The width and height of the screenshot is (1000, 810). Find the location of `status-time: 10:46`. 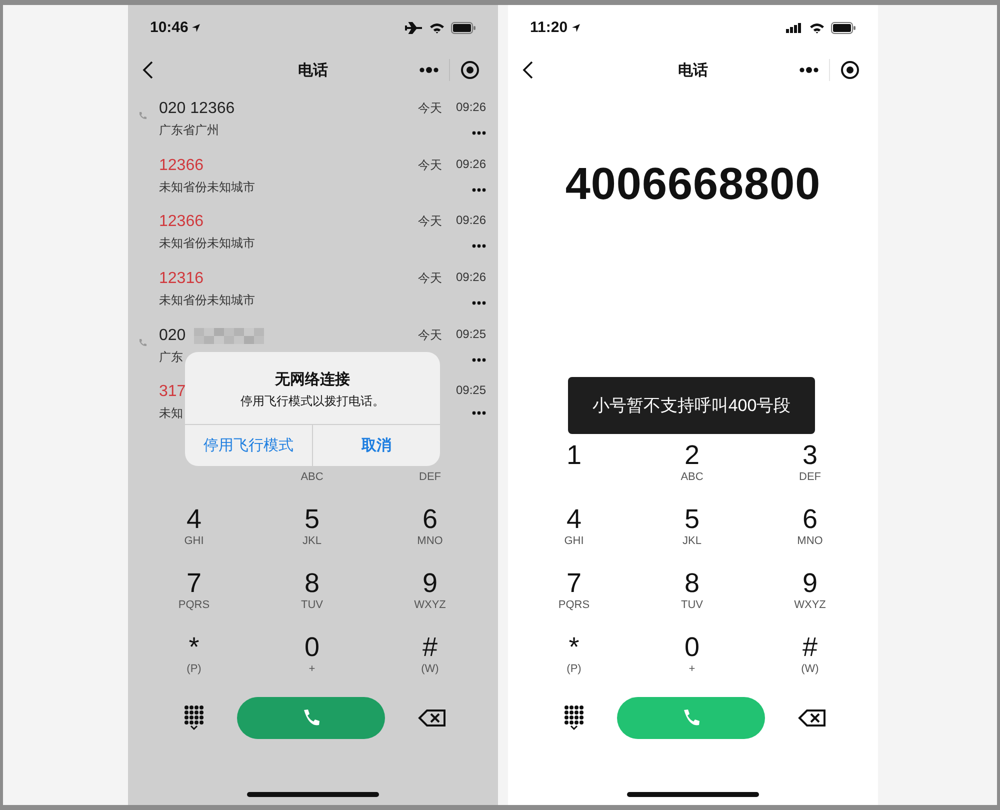

status-time: 10:46 is located at coordinates (169, 27).